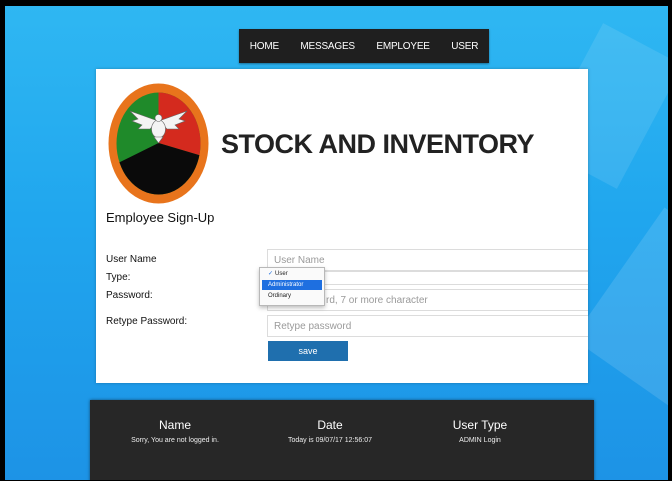 Image resolution: width=672 pixels, height=481 pixels. What do you see at coordinates (174, 425) in the screenshot?
I see `footer-name-header: Name` at bounding box center [174, 425].